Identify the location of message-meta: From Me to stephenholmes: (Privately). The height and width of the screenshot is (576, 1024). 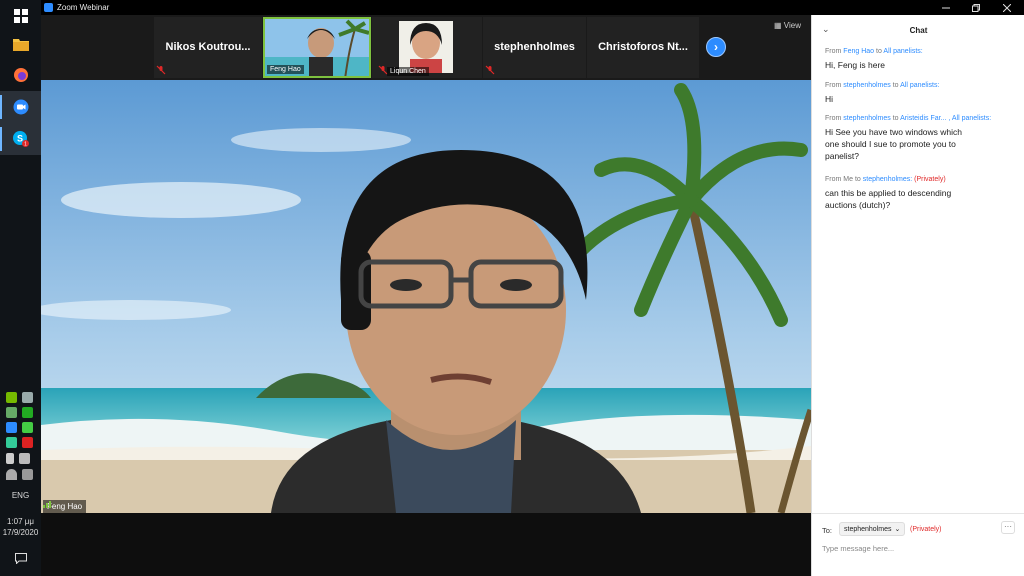
(920, 180).